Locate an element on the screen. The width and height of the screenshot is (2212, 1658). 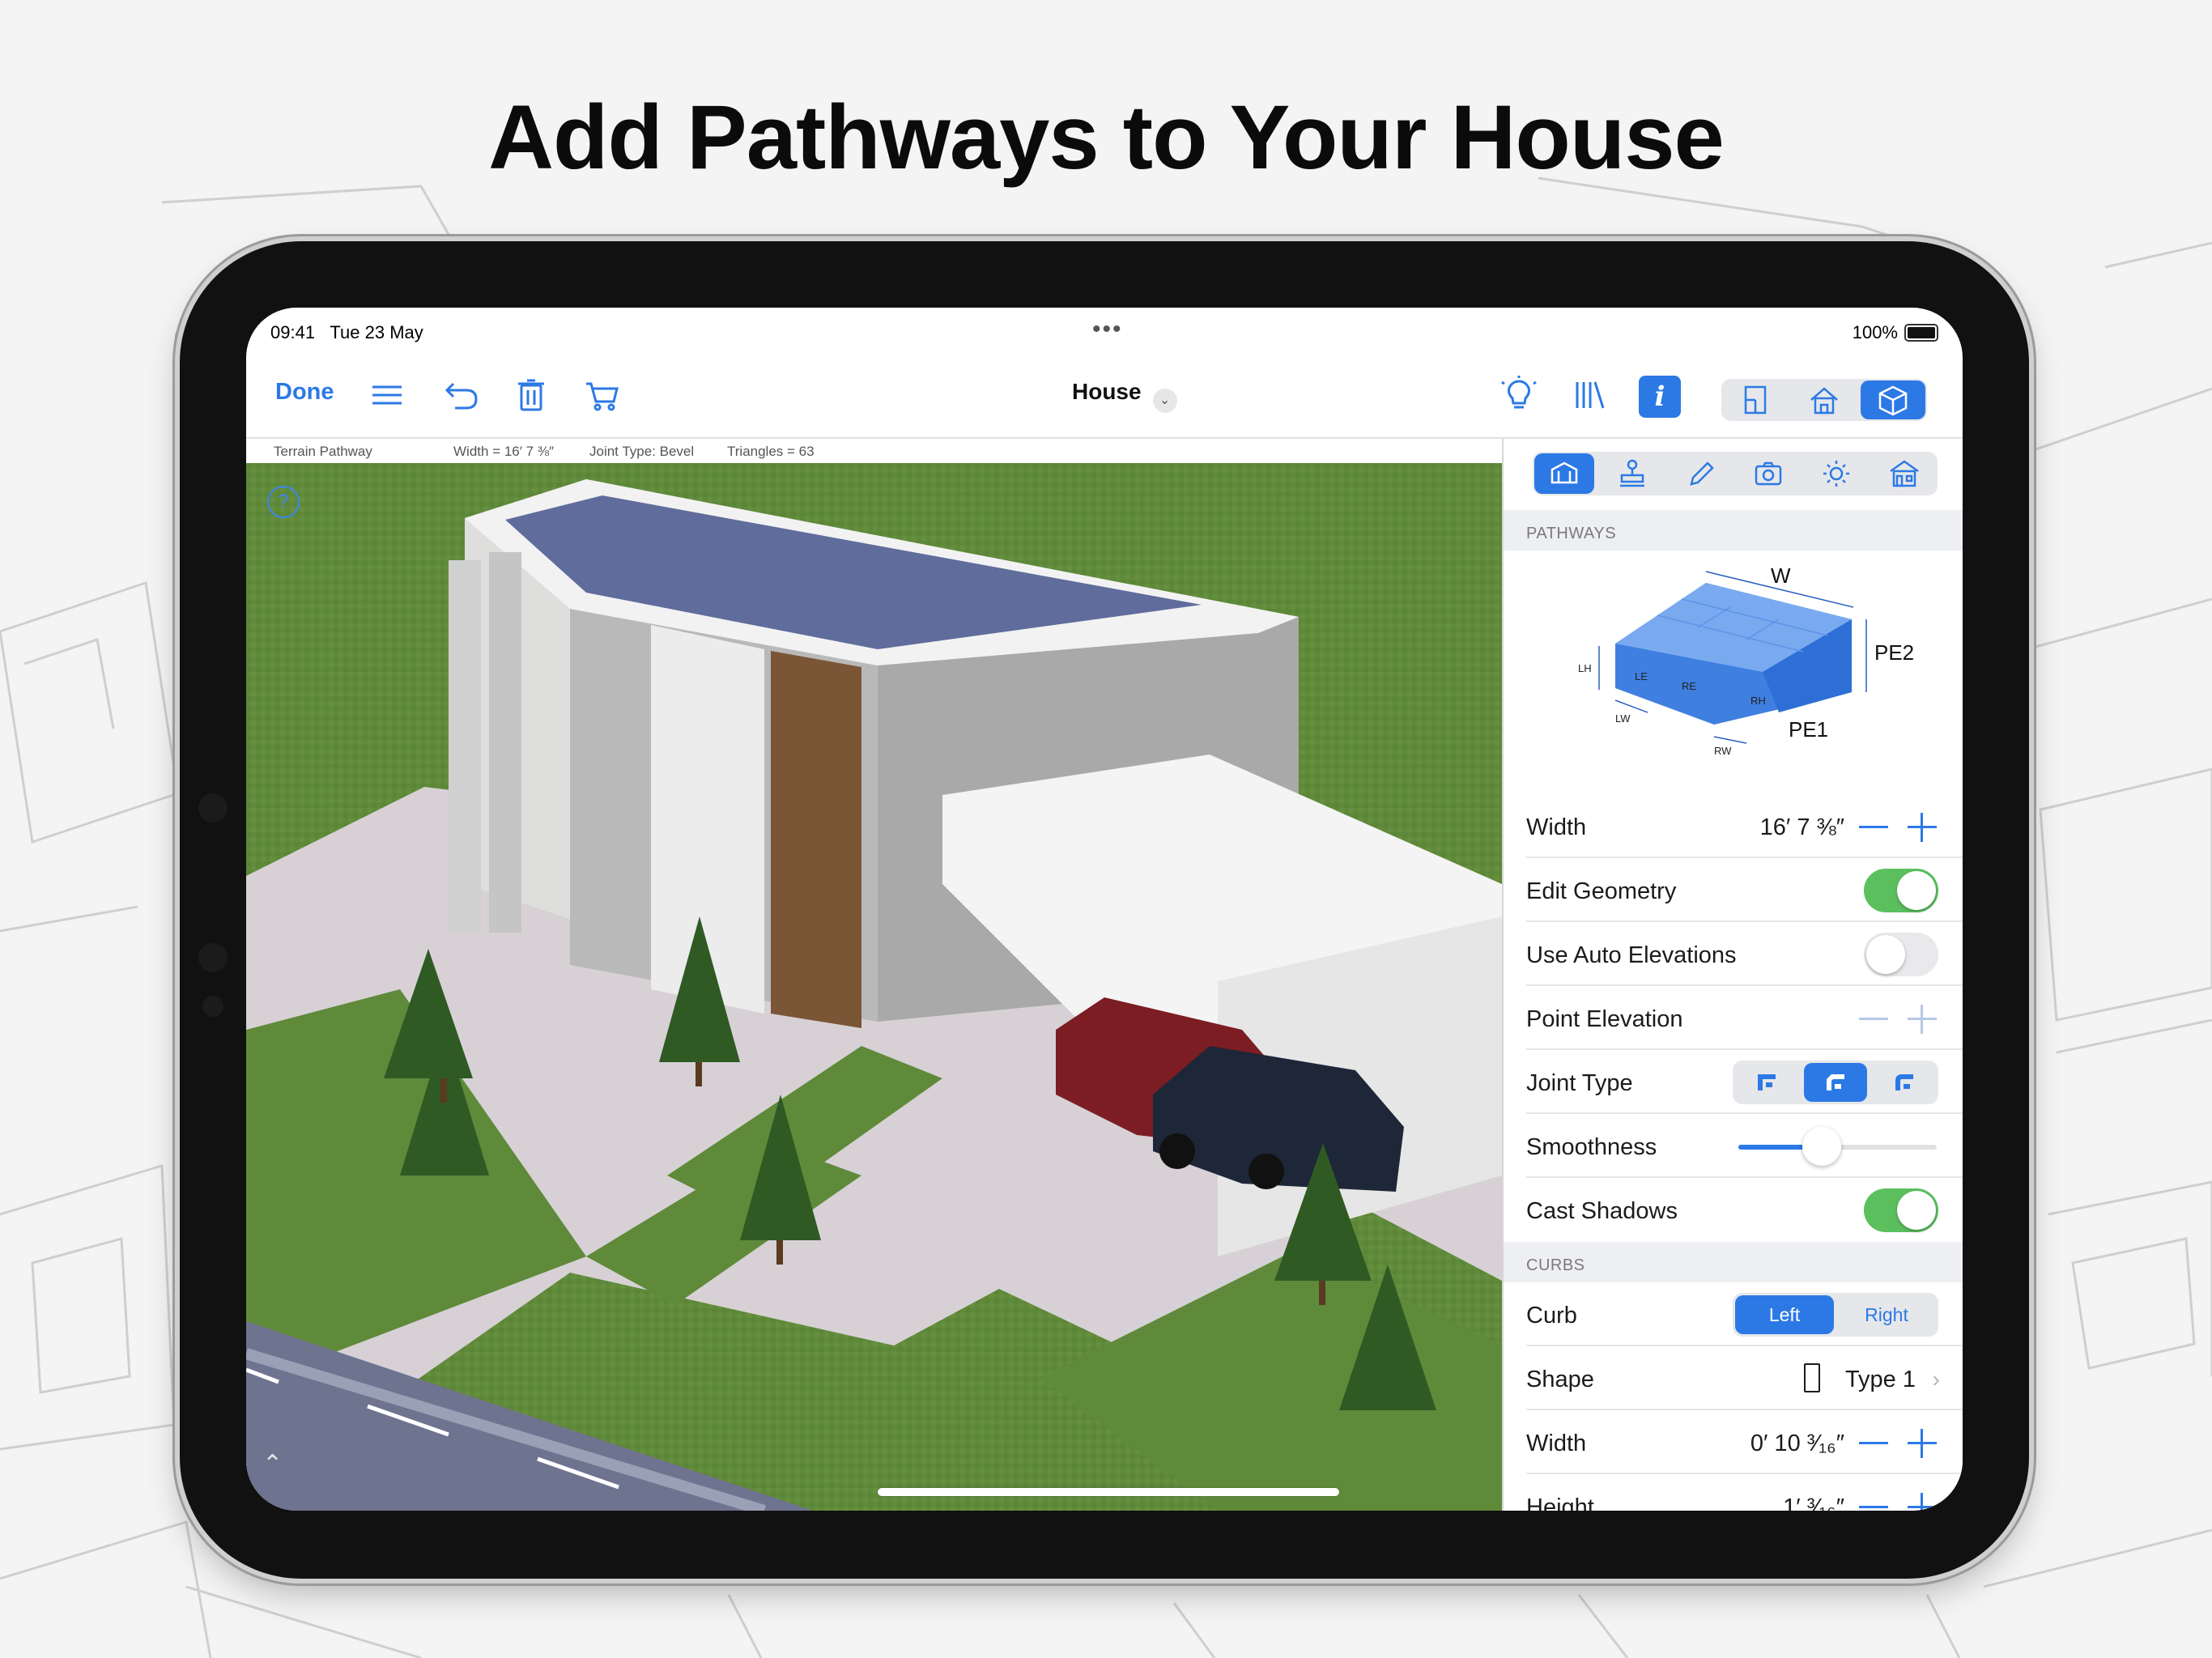
auto-elevations-toggle is located at coordinates (1901, 954).